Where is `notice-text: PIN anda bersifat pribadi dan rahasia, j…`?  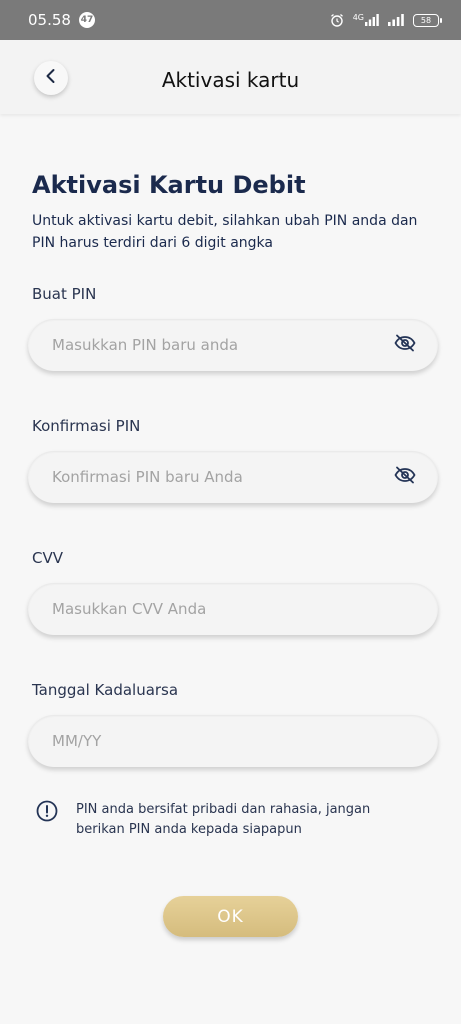
notice-text: PIN anda bersifat pribadi dan rahasia, j… is located at coordinates (223, 819).